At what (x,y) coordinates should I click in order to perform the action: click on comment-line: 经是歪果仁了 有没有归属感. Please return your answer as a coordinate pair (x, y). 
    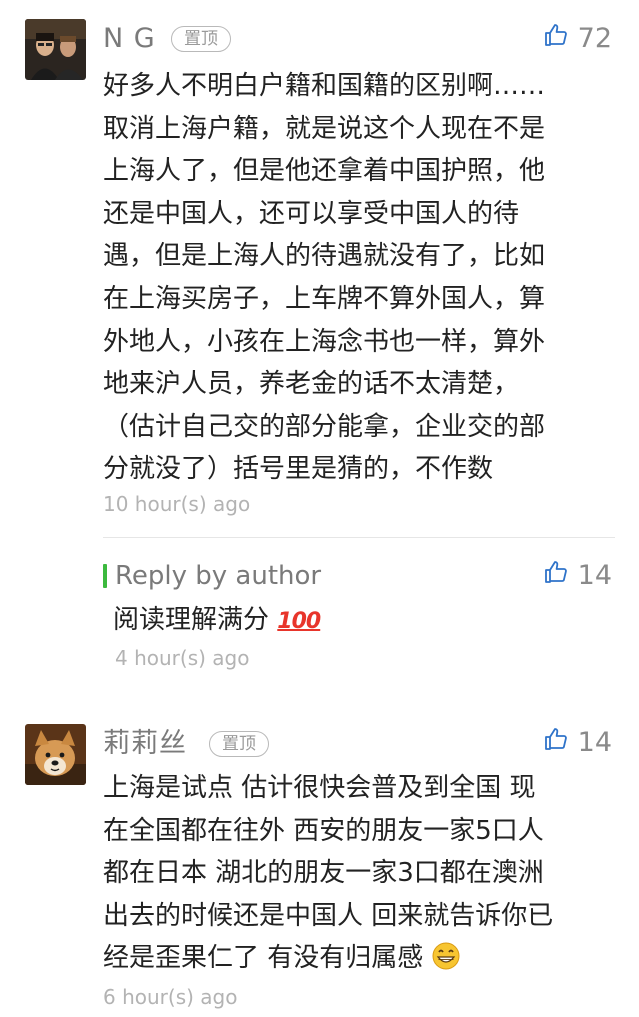
    Looking at the image, I should click on (358, 958).